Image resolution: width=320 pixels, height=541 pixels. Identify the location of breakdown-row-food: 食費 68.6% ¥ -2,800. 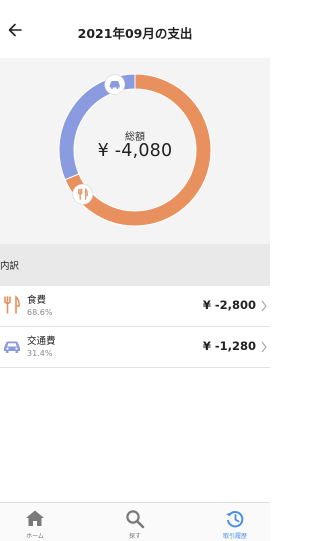
(135, 306).